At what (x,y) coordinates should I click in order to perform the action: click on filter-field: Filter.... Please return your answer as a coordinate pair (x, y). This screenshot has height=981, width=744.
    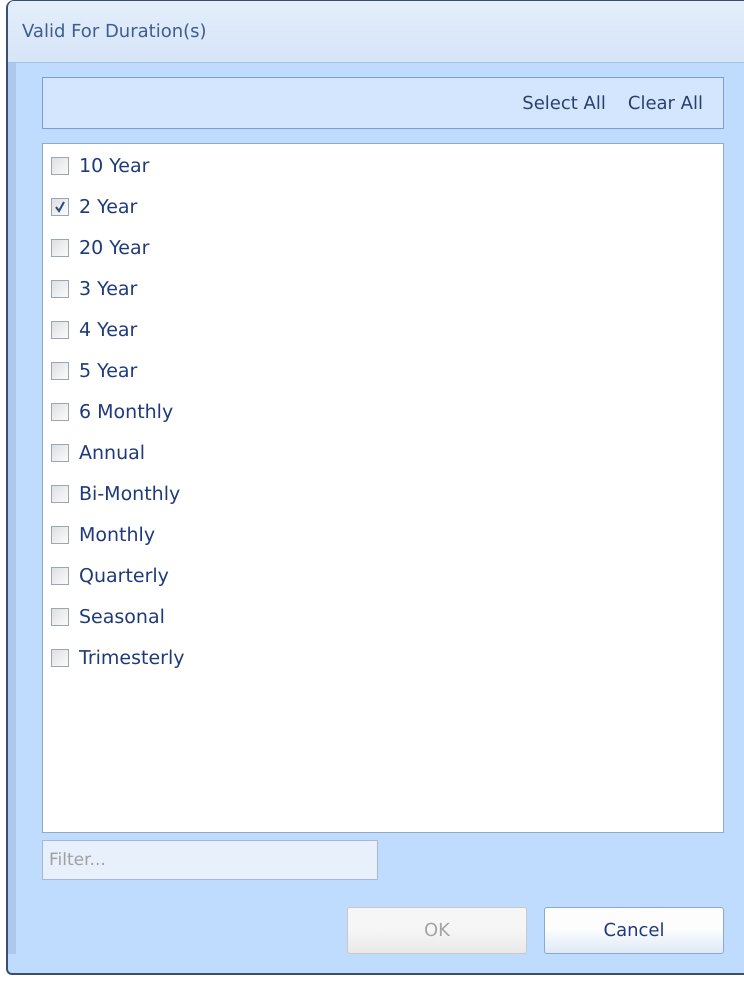
    Looking at the image, I should click on (210, 860).